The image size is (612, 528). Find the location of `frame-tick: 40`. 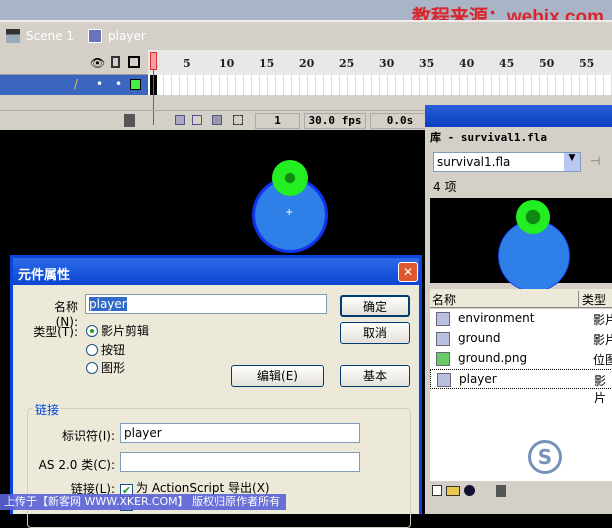

frame-tick: 40 is located at coordinates (467, 63).